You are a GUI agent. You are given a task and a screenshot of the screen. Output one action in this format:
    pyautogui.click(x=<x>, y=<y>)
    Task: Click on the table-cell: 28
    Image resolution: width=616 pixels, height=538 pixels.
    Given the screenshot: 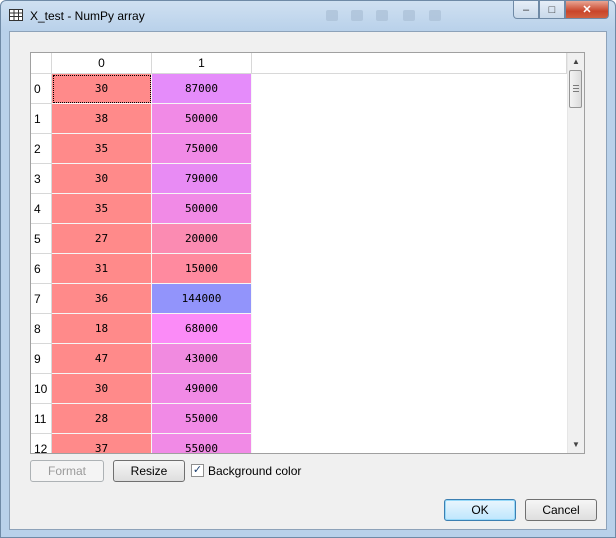 What is the action you would take?
    pyautogui.click(x=102, y=419)
    